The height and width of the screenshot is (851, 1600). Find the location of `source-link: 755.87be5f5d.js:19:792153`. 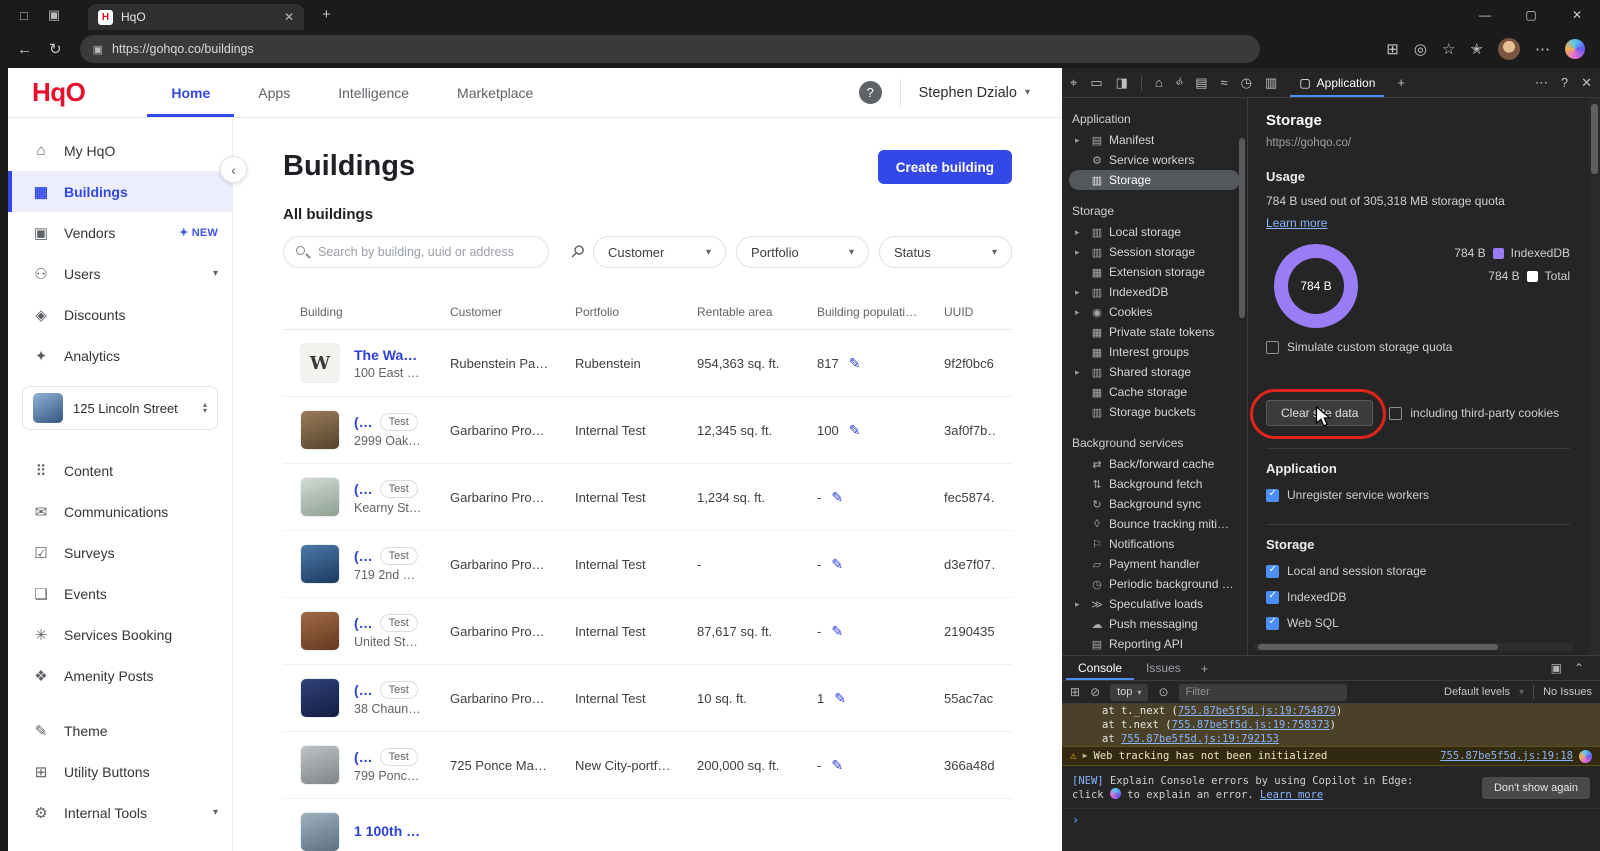

source-link: 755.87be5f5d.js:19:792153 is located at coordinates (1200, 739).